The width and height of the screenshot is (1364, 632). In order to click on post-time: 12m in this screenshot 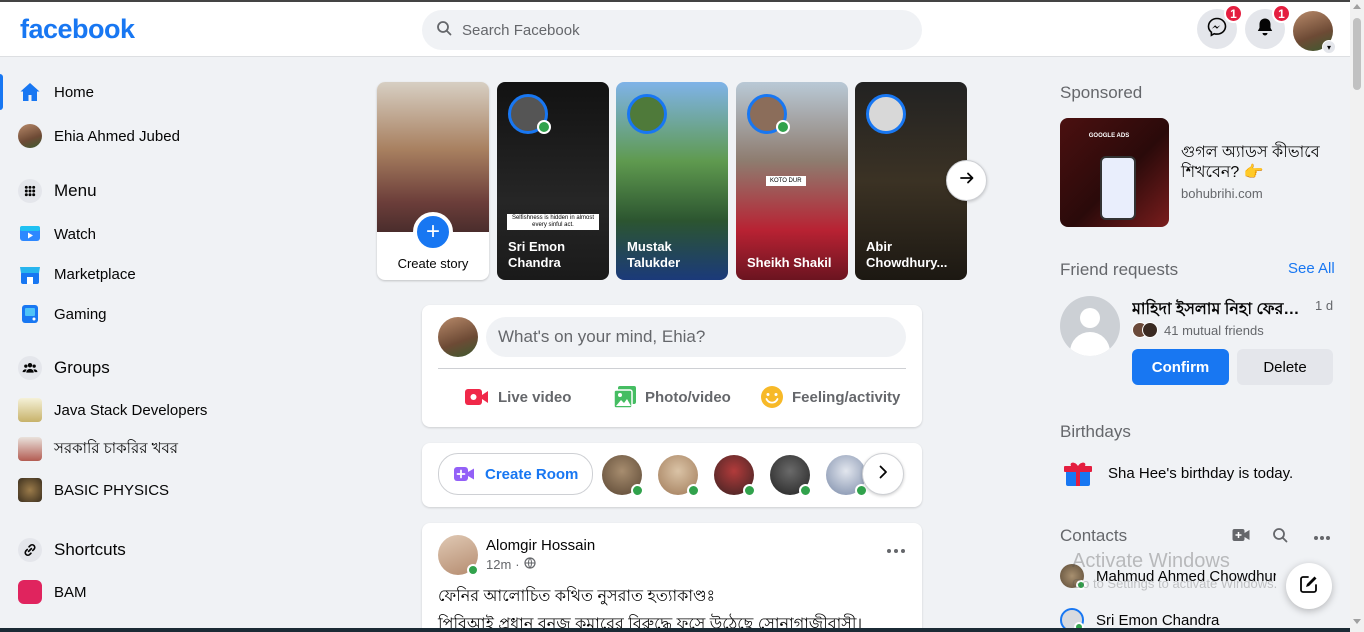, I will do `click(498, 564)`.